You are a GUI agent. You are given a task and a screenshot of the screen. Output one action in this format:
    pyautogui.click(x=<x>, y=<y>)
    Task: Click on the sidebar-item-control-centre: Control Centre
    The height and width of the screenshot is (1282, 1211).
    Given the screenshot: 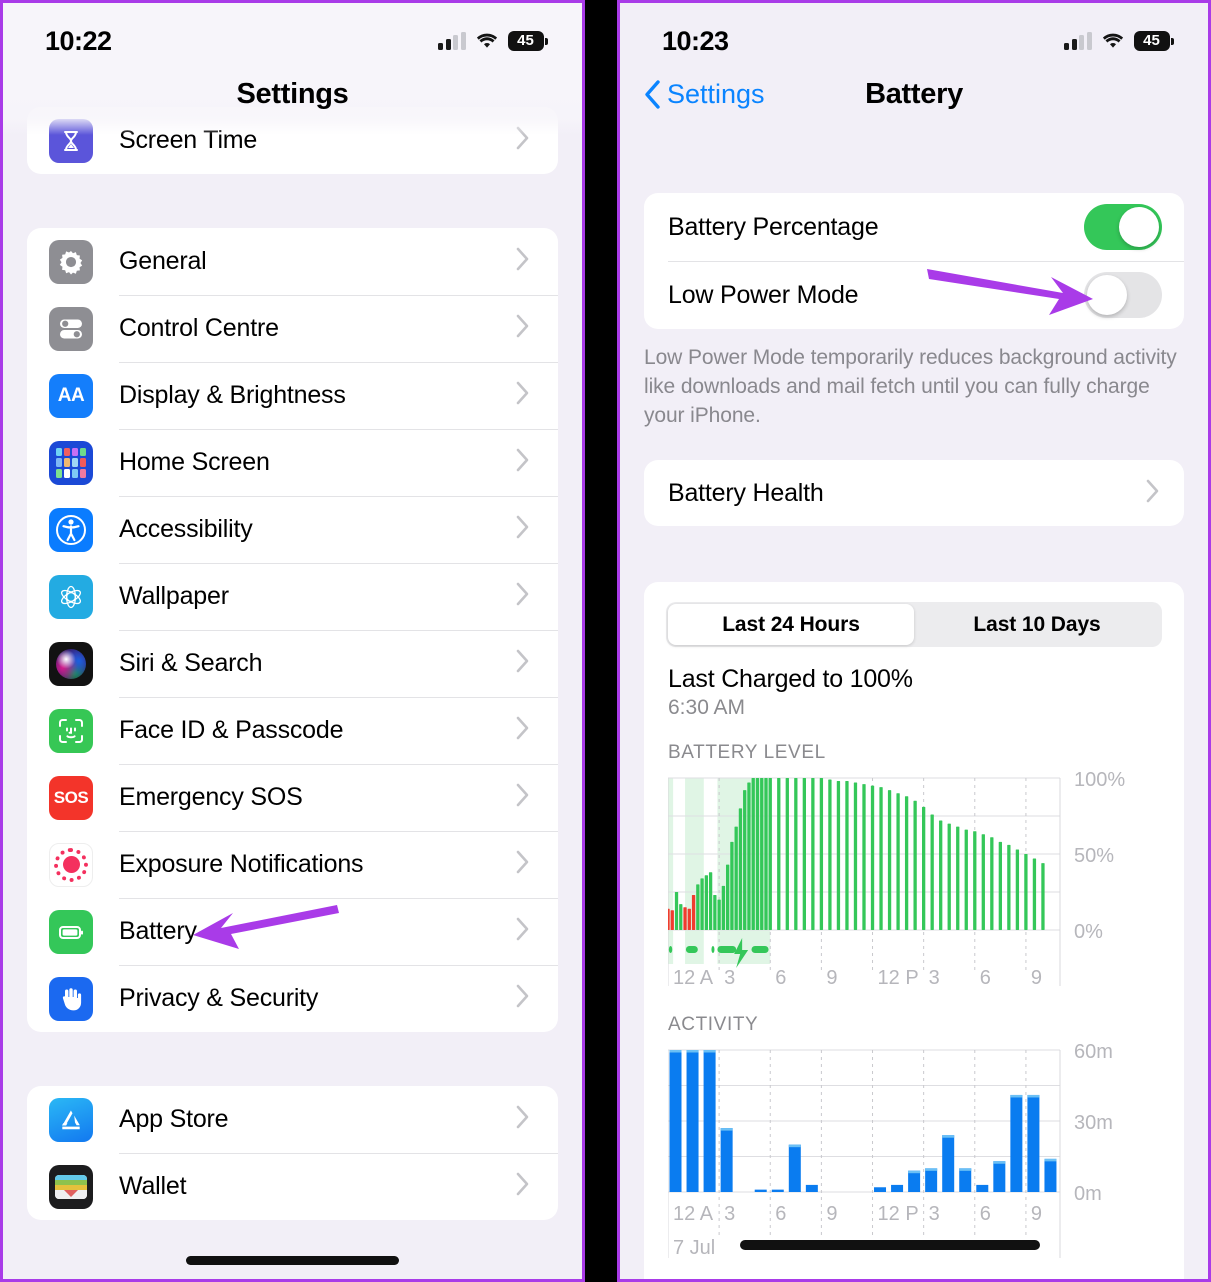 What is the action you would take?
    pyautogui.click(x=292, y=328)
    